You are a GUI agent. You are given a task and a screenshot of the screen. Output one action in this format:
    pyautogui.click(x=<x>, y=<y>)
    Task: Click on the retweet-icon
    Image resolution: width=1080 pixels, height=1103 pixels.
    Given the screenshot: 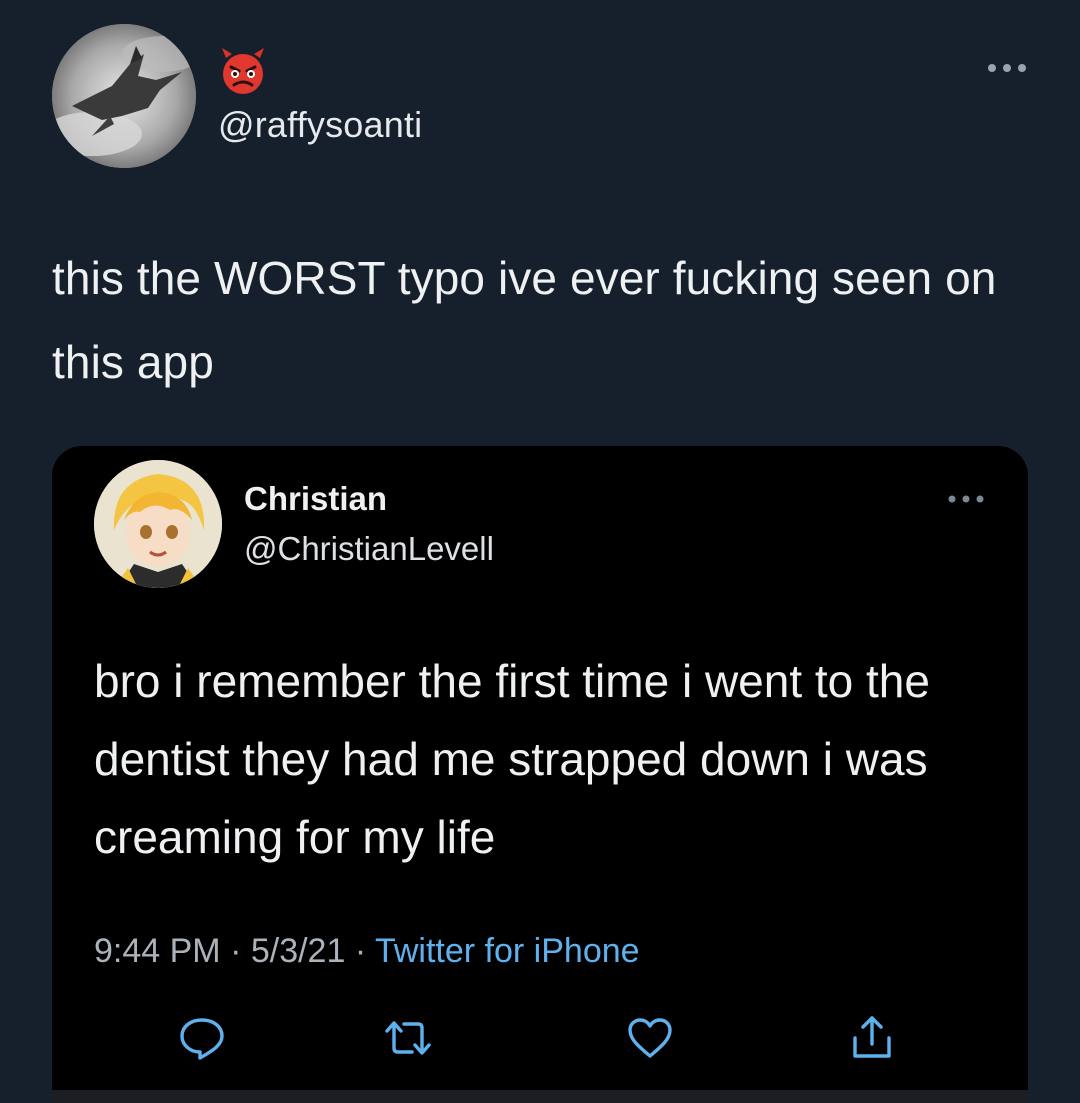 What is the action you would take?
    pyautogui.click(x=408, y=1038)
    